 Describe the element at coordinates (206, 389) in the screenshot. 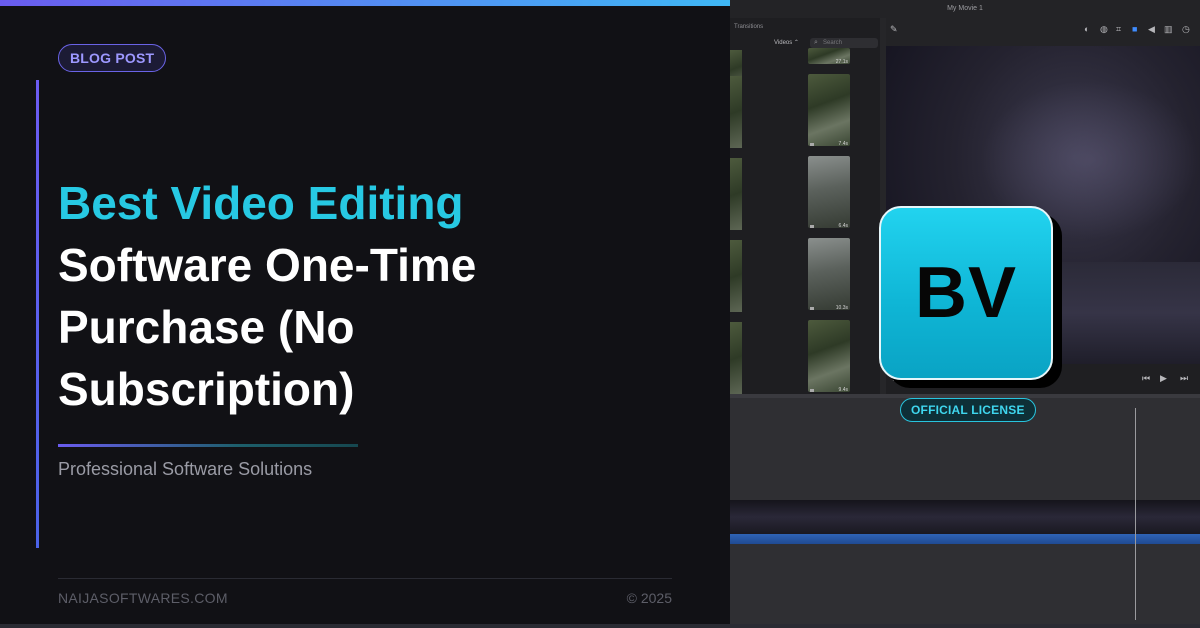

I see `title-line-3: Subscription)` at that location.